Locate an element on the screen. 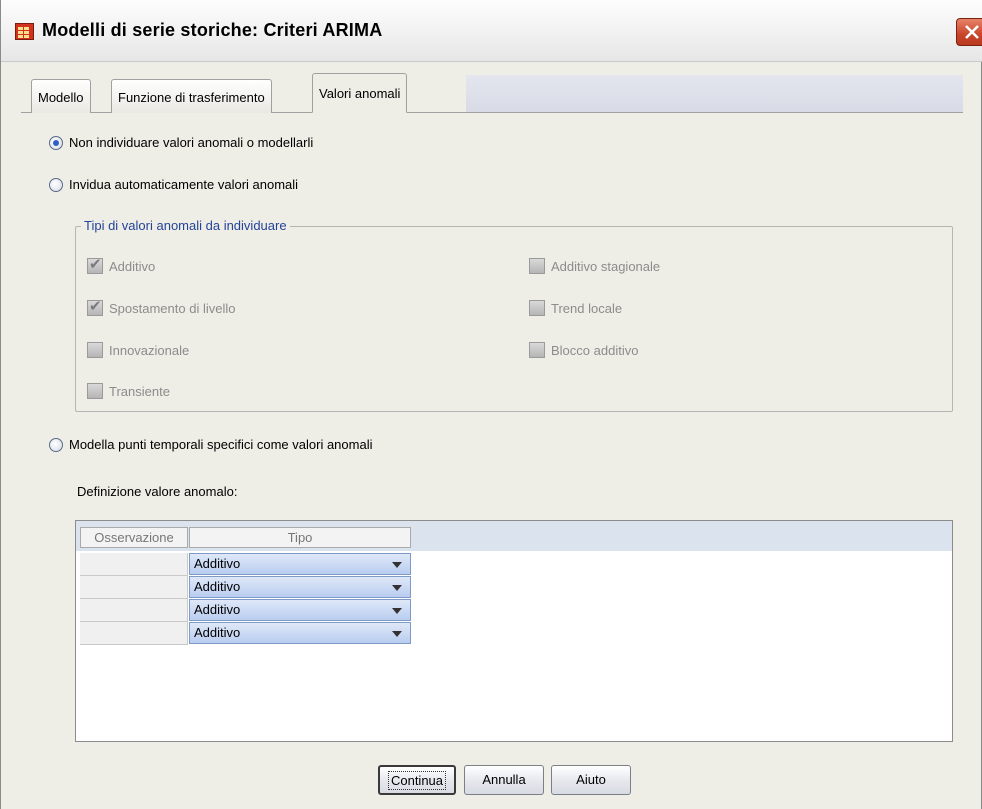 Image resolution: width=982 pixels, height=809 pixels. tab-funzione-trasferimento: Funzione di trasferimento is located at coordinates (191, 96).